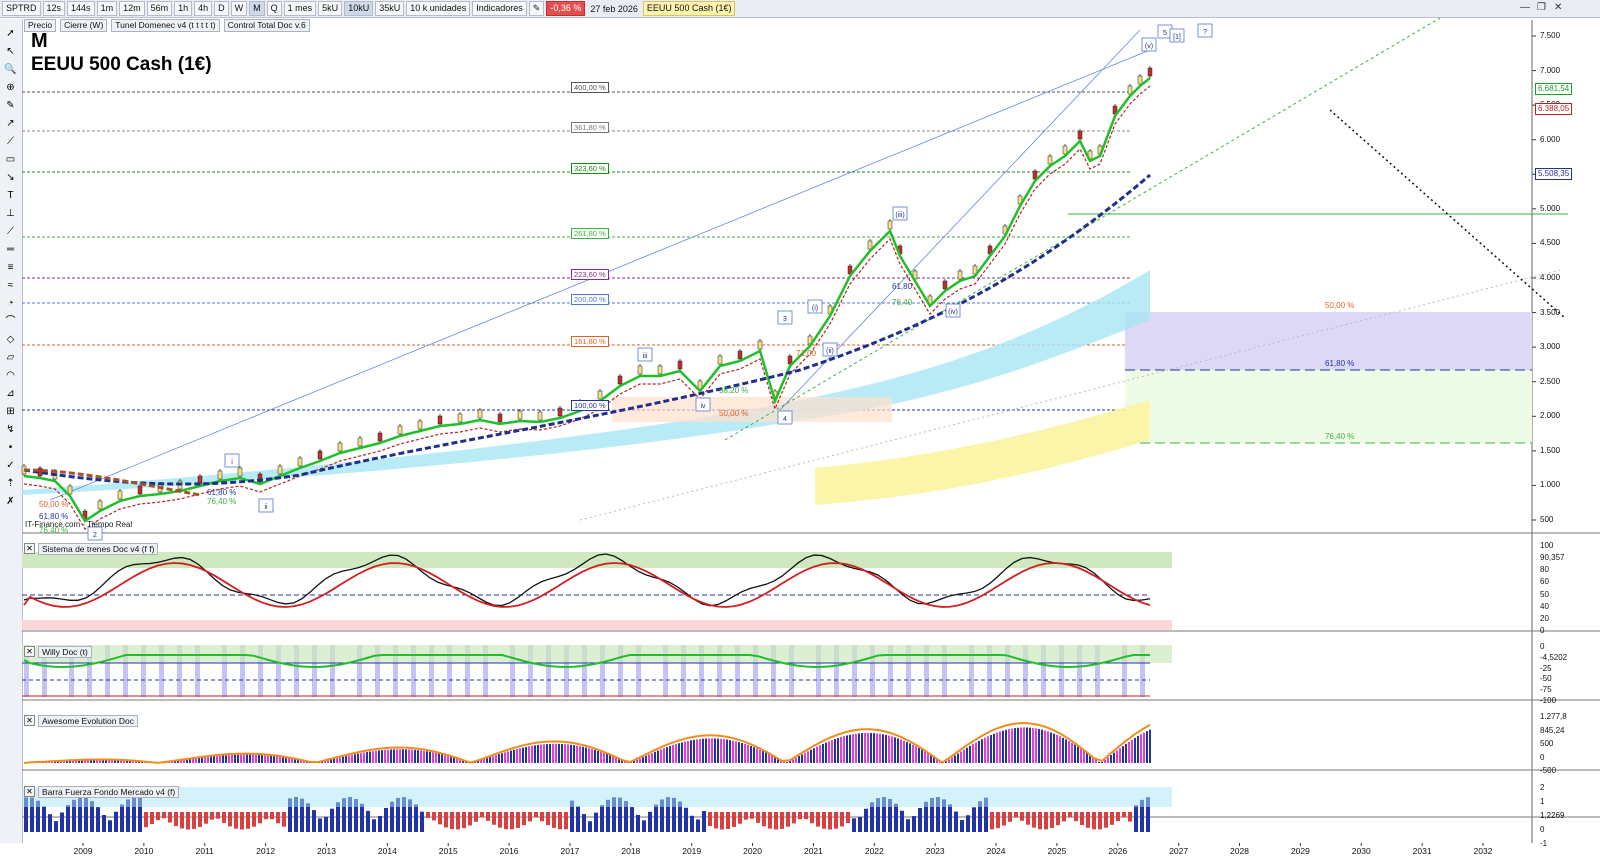  What do you see at coordinates (1552, 815) in the screenshot?
I see `pane-axis-tick: 1,2269` at bounding box center [1552, 815].